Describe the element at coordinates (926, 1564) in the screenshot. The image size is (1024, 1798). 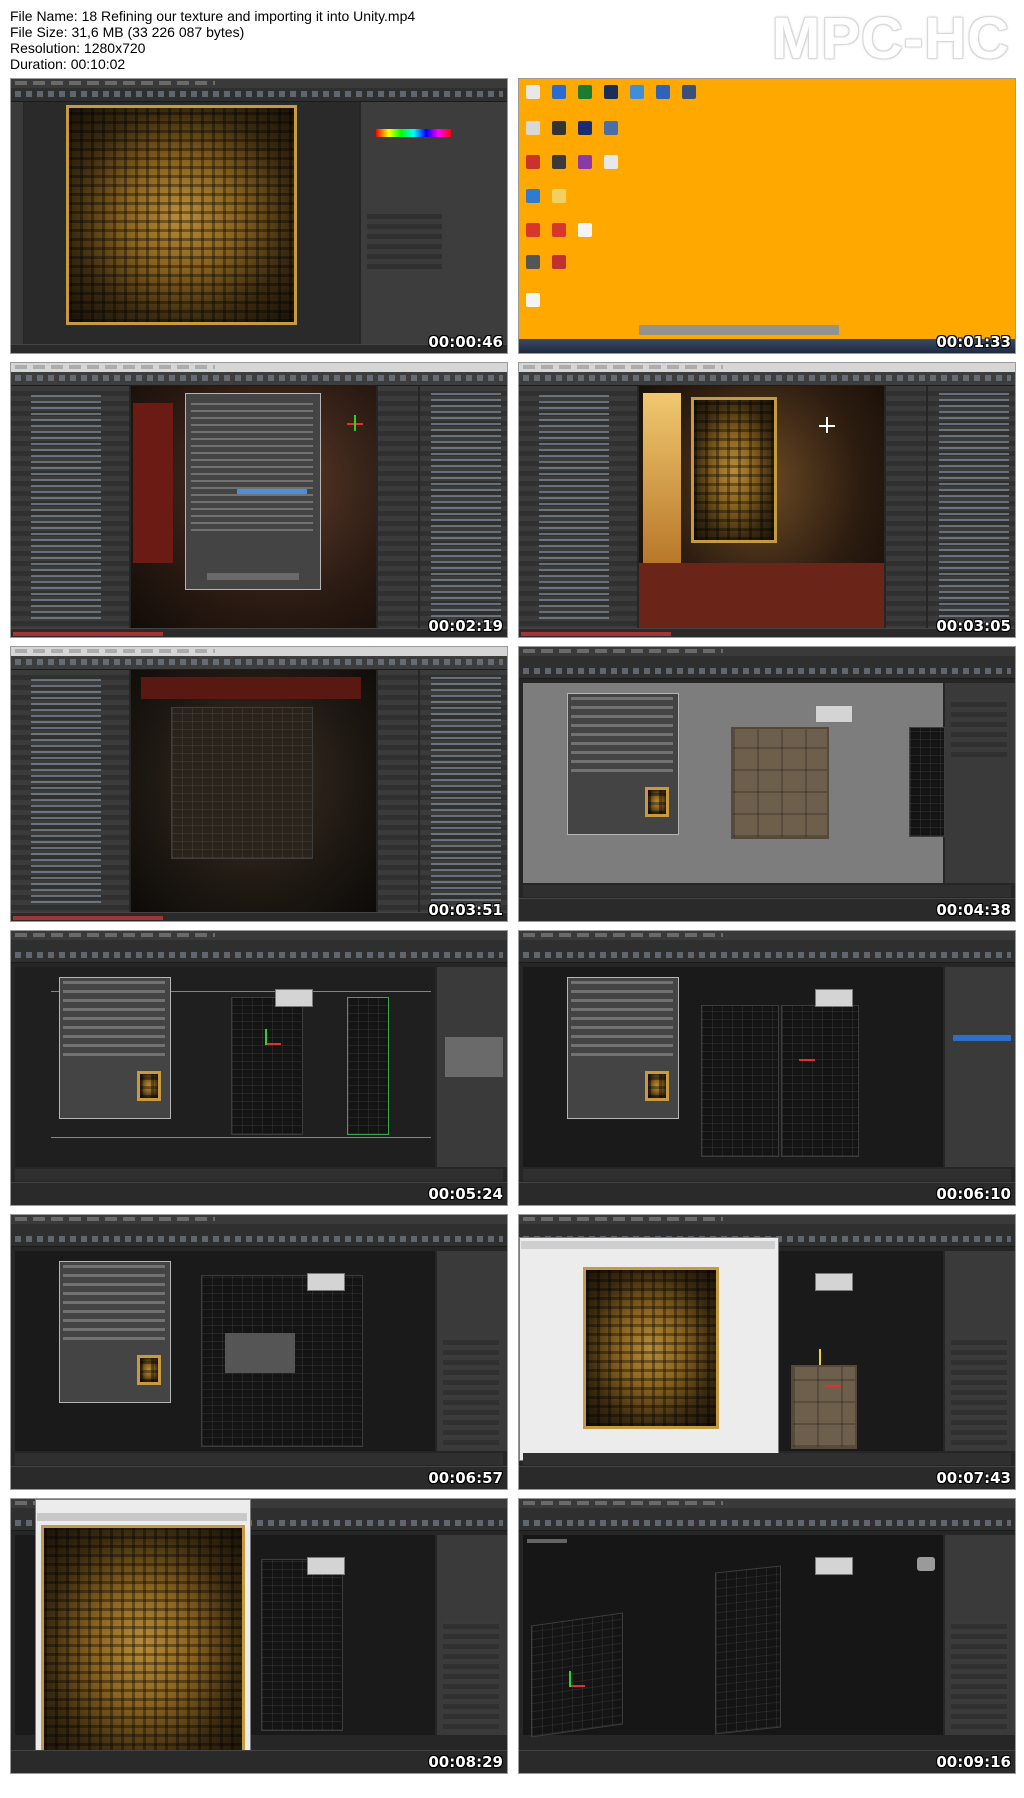
I see `viewcube` at that location.